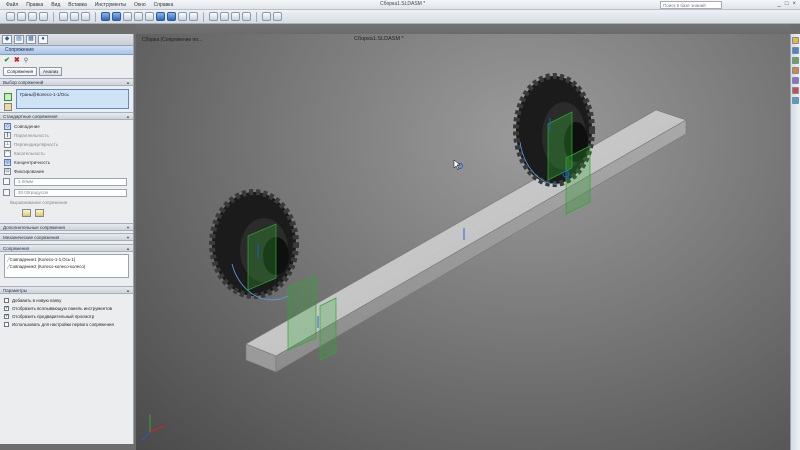 This screenshot has width=800, height=450. I want to click on move-component-icon, so click(149, 16).